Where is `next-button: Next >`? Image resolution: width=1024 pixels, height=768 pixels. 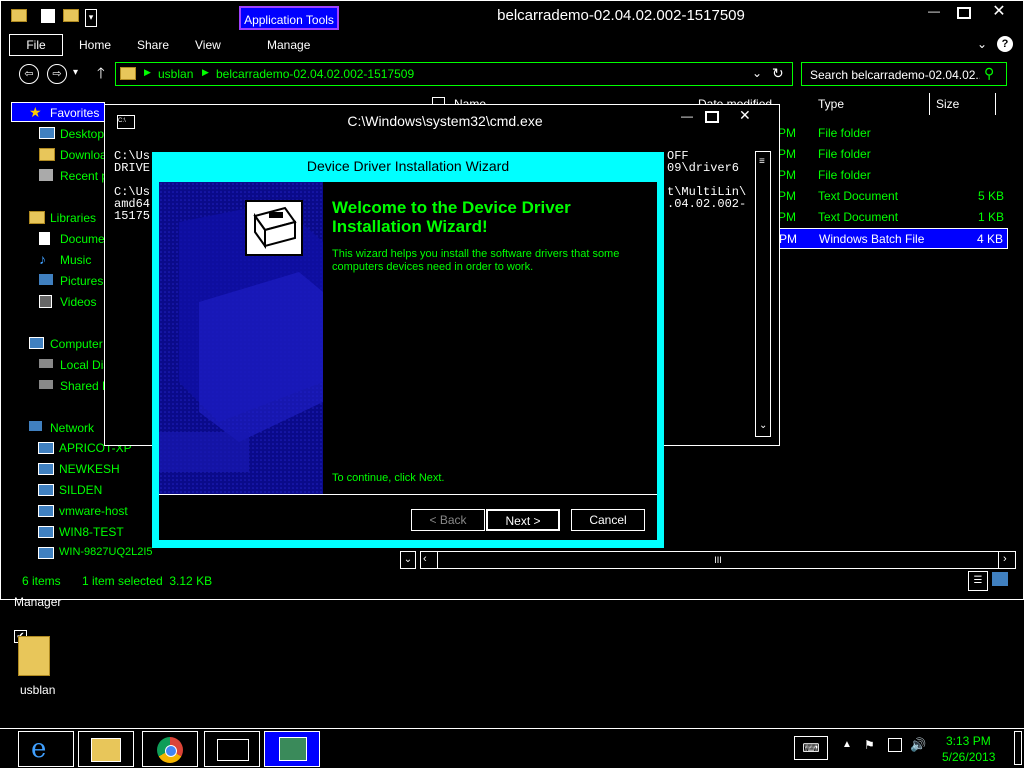
next-button: Next > is located at coordinates (523, 520).